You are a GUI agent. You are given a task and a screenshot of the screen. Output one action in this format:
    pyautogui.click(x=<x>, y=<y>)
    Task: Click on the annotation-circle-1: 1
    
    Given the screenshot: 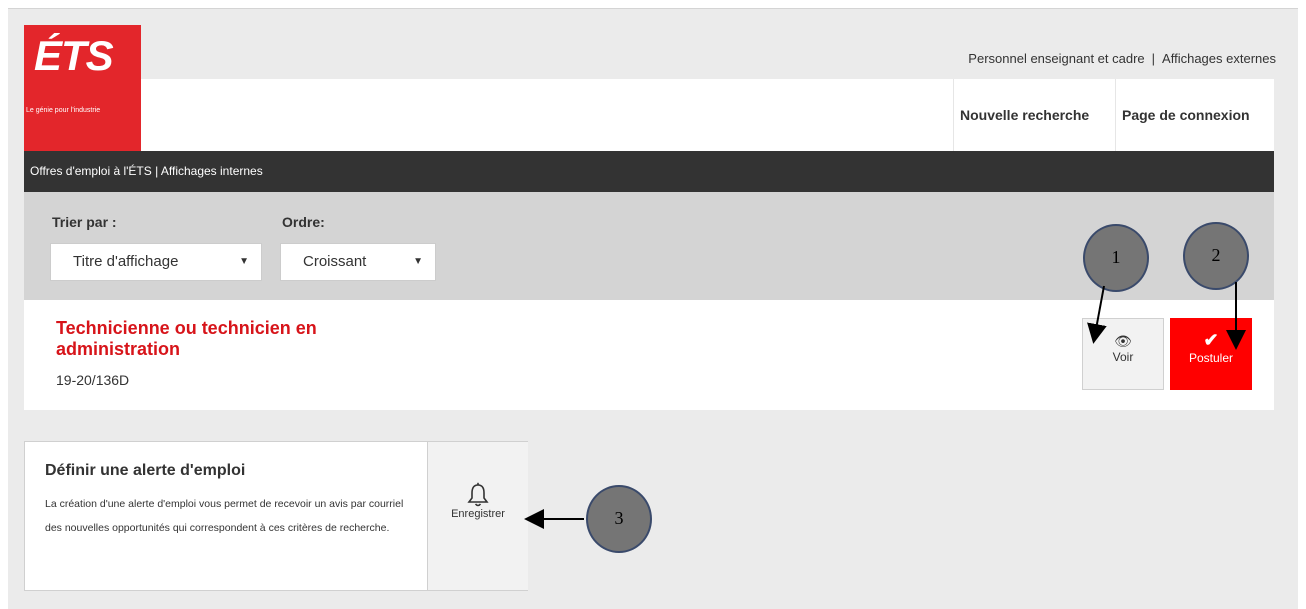 What is the action you would take?
    pyautogui.click(x=1116, y=258)
    